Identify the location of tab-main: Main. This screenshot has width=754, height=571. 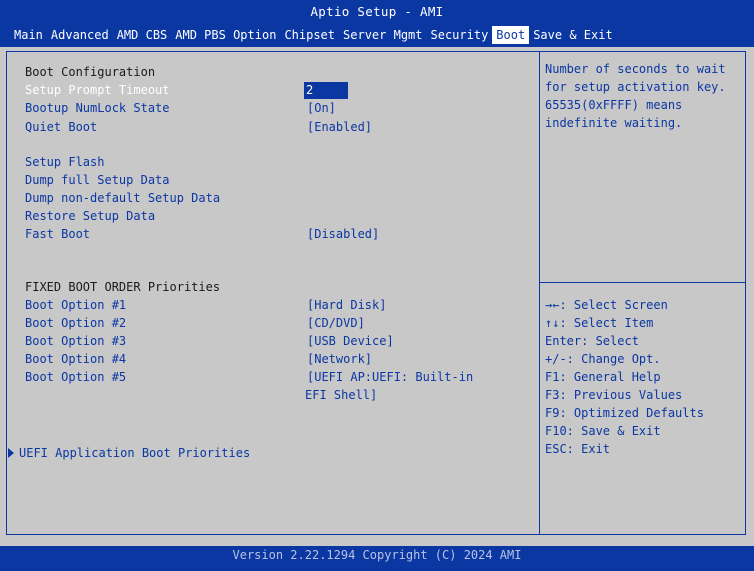
(28, 35).